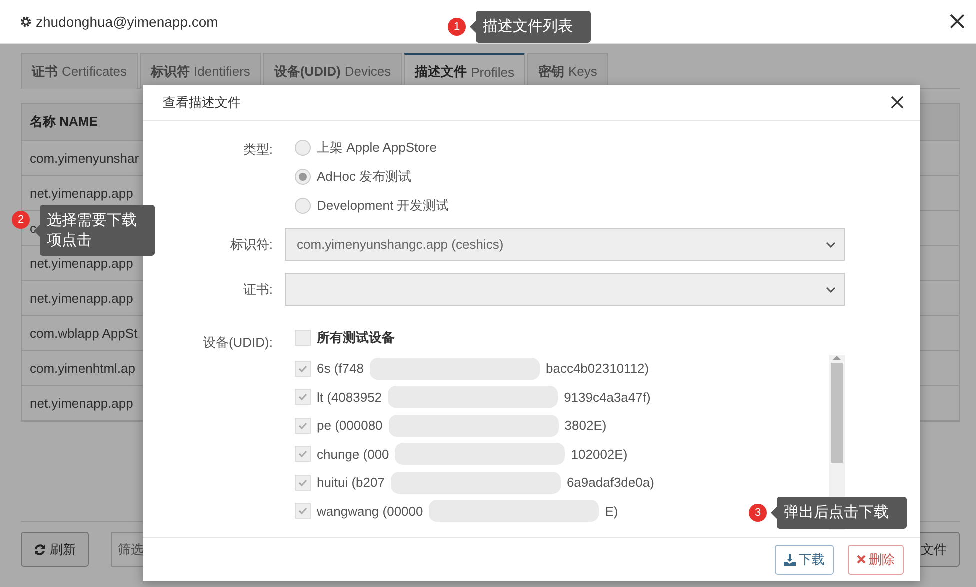 Image resolution: width=976 pixels, height=587 pixels. Describe the element at coordinates (598, 368) in the screenshot. I see `device-label: bacc4b02310112)` at that location.